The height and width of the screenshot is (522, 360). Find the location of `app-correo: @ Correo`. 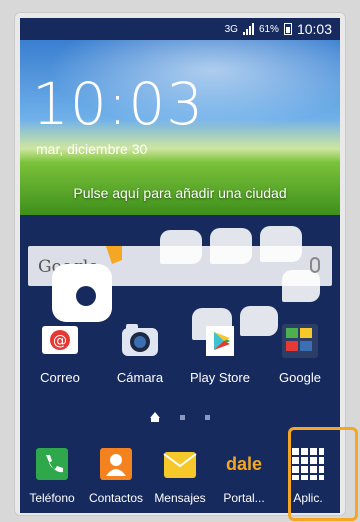

app-correo: @ Correo is located at coordinates (60, 351).